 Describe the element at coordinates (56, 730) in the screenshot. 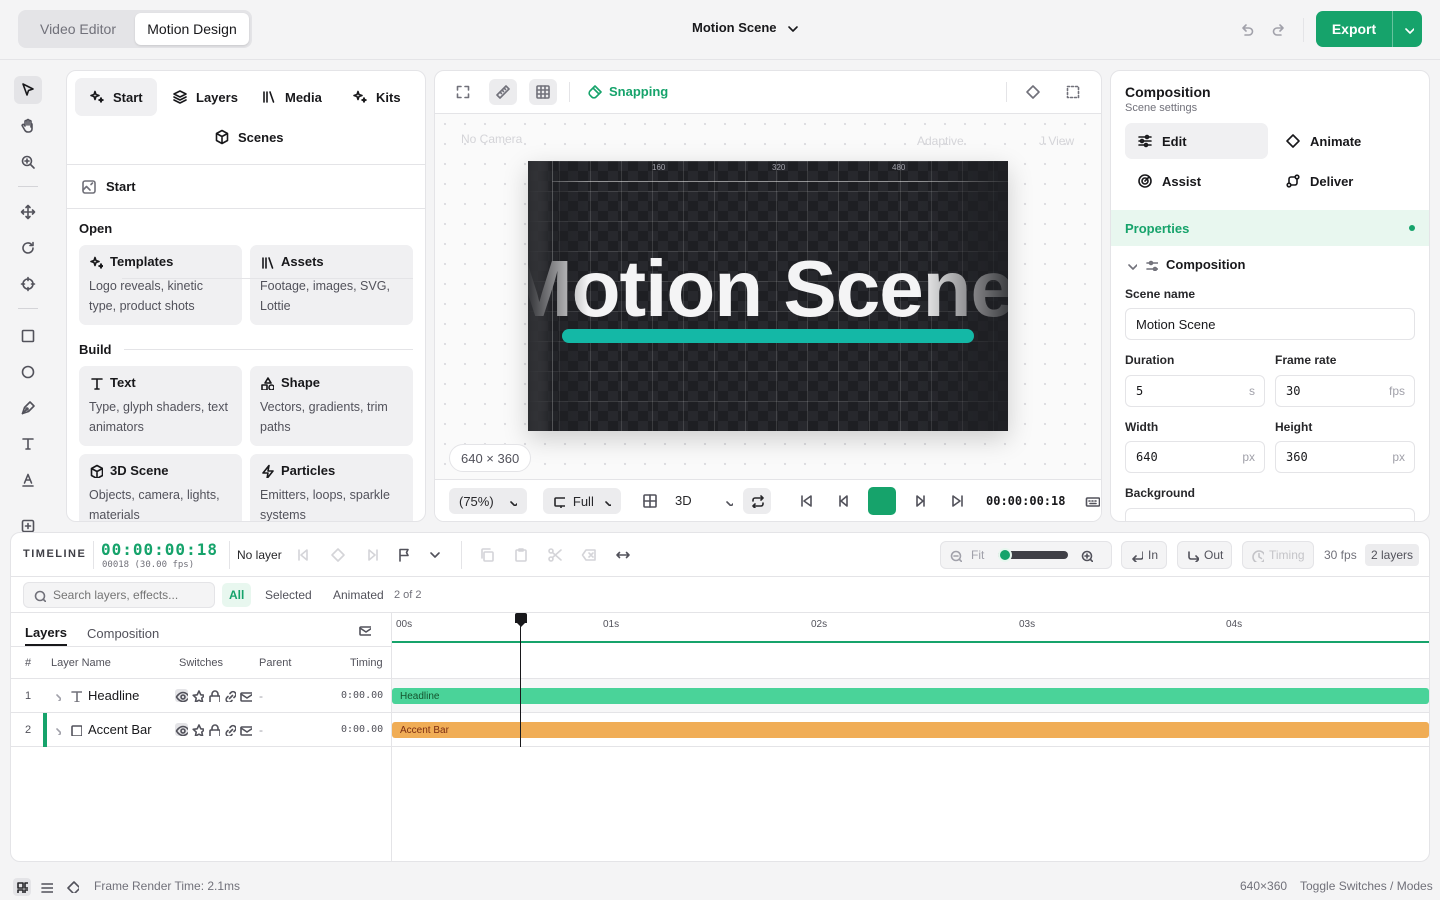

I see `chevron-right-icon` at that location.